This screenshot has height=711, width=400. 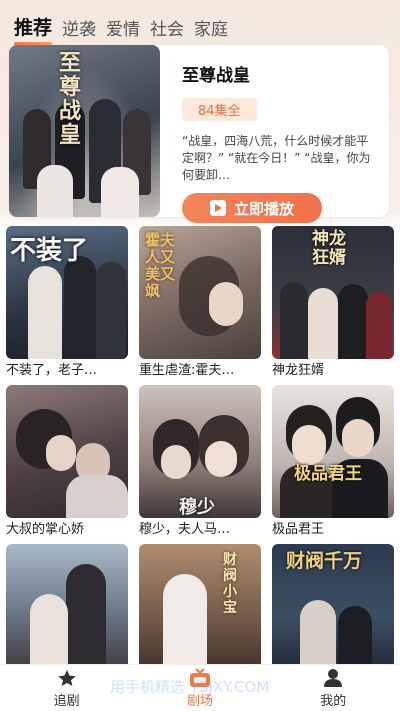 I want to click on drama-poster-title: 穆少, so click(x=197, y=507).